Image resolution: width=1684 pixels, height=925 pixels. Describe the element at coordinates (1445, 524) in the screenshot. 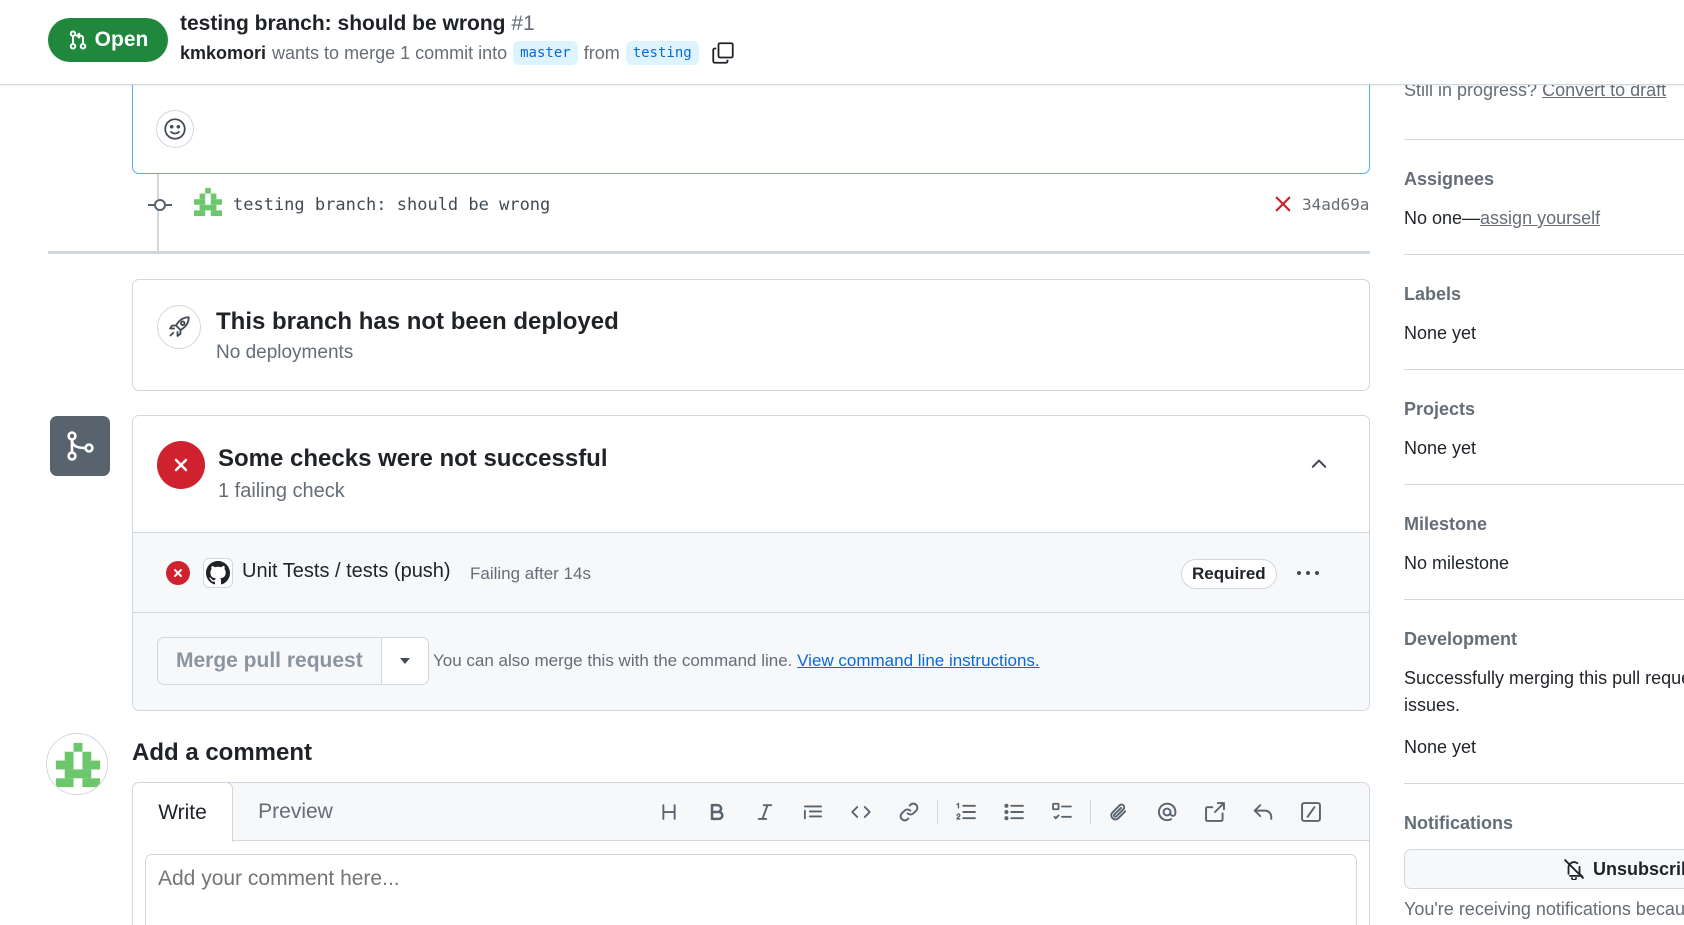

I see `milestone-heading: Milestone` at that location.